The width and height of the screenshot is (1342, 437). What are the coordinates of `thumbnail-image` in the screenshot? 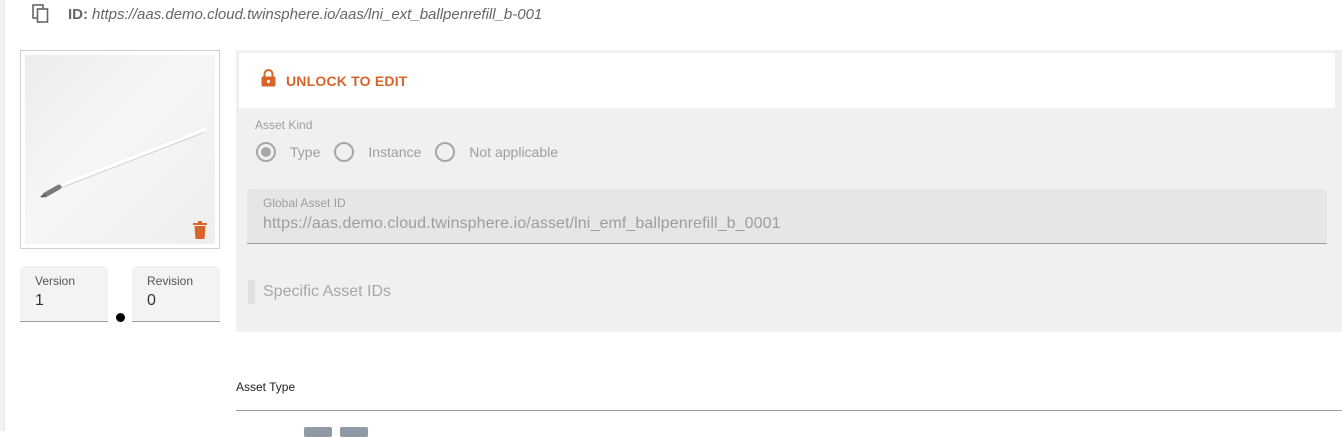 It's located at (120, 149).